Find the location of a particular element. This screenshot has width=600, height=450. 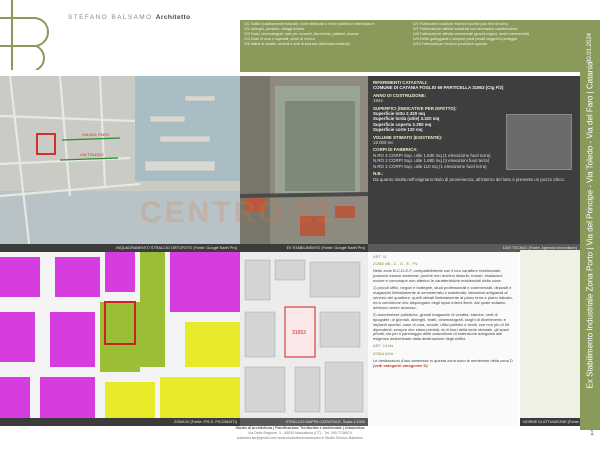

watermark: CENTRO 21 is located at coordinates (238, 212).